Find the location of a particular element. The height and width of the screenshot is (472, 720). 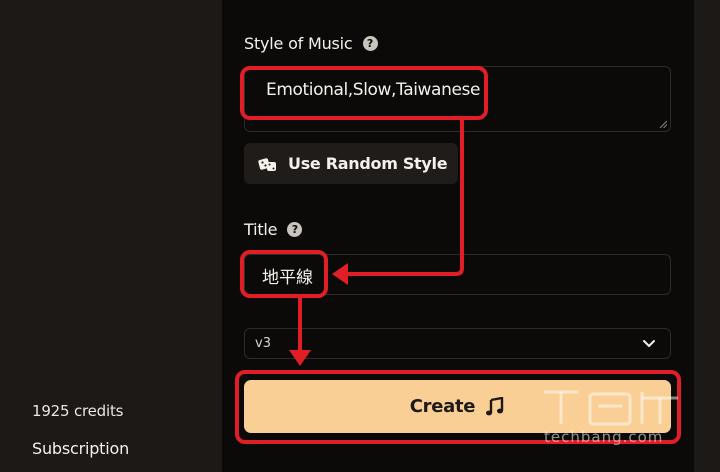

title-label-row: Title ? is located at coordinates (273, 229).